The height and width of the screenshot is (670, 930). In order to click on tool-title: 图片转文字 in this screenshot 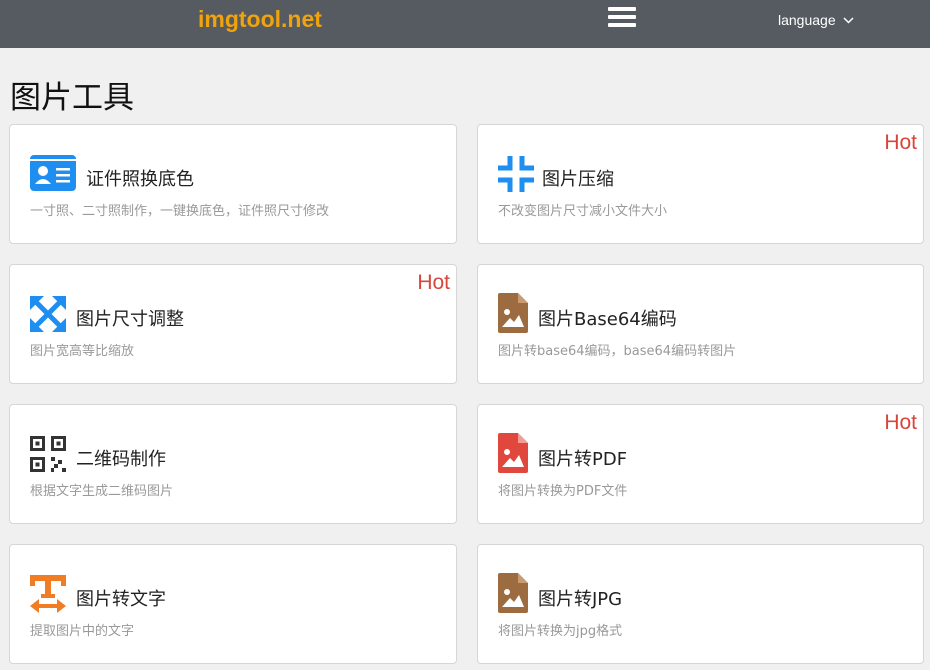, I will do `click(121, 599)`.